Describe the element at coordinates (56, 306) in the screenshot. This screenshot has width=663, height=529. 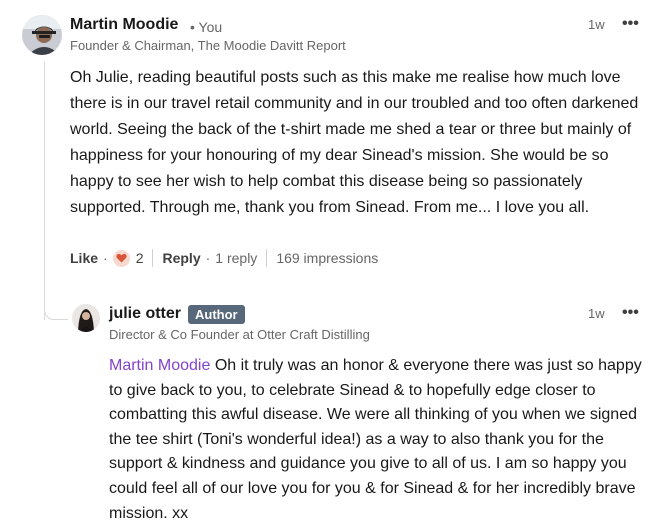
I see `thread-connector` at that location.